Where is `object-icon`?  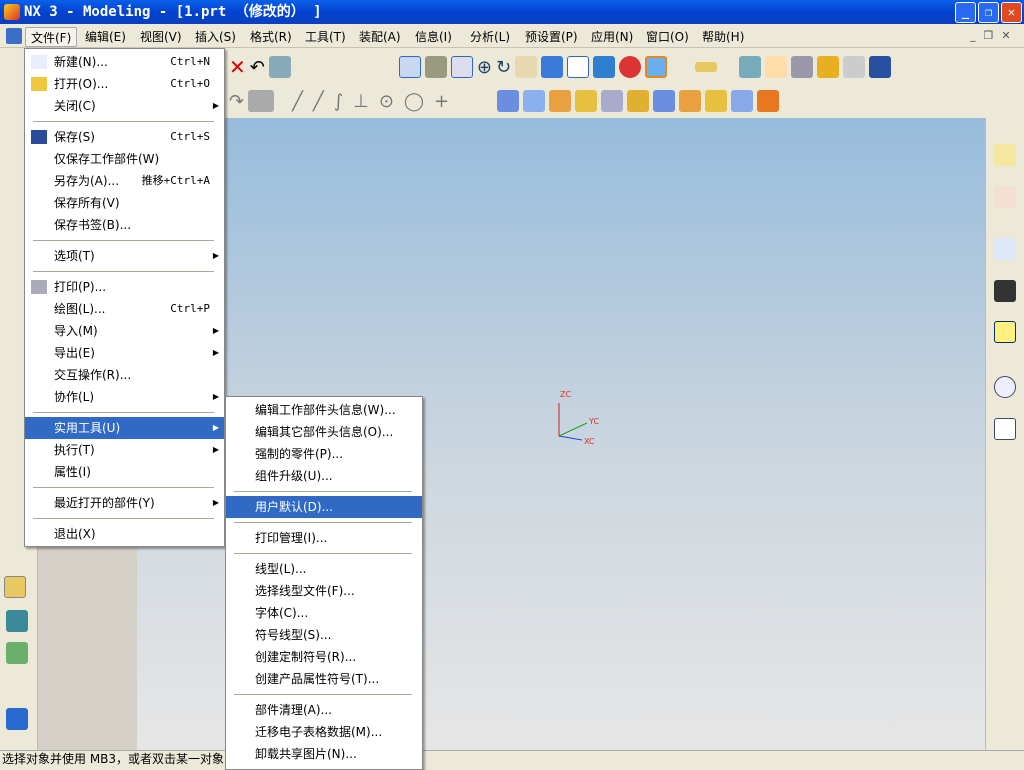 object-icon is located at coordinates (828, 67).